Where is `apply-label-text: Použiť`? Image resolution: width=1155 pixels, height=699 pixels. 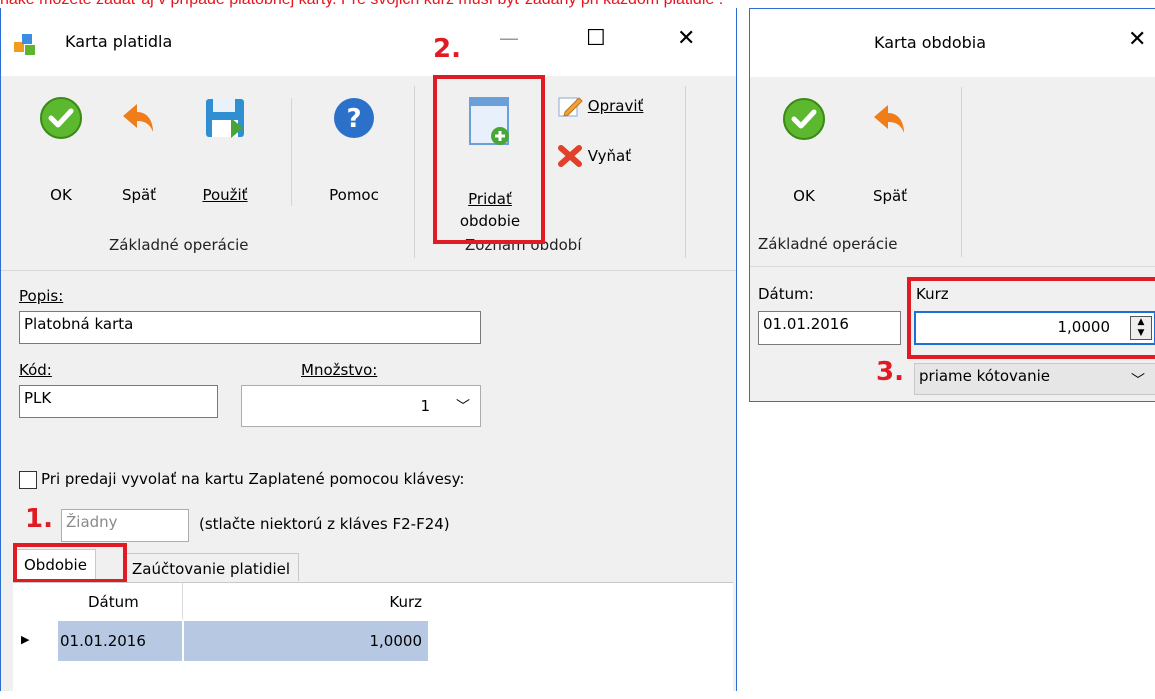
apply-label-text: Použiť is located at coordinates (225, 195).